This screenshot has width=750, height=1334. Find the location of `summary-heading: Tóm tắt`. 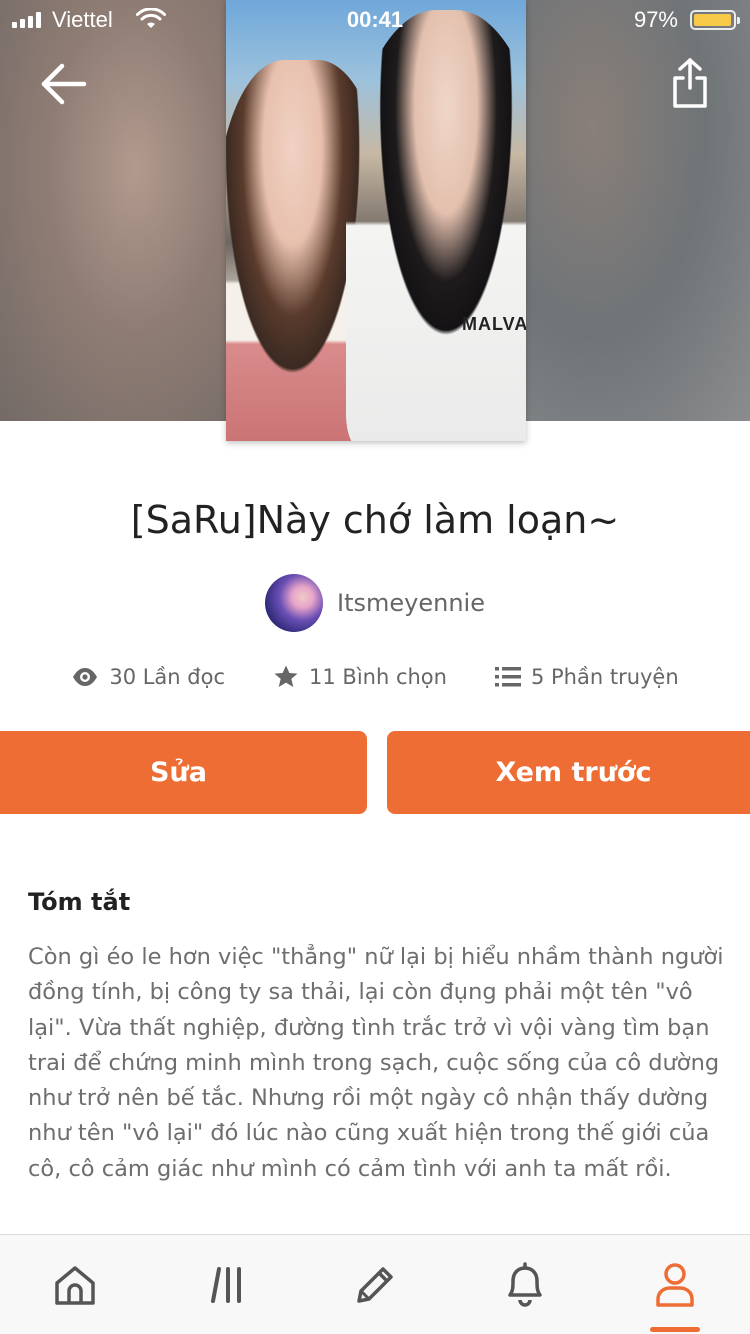

summary-heading: Tóm tắt is located at coordinates (79, 902).